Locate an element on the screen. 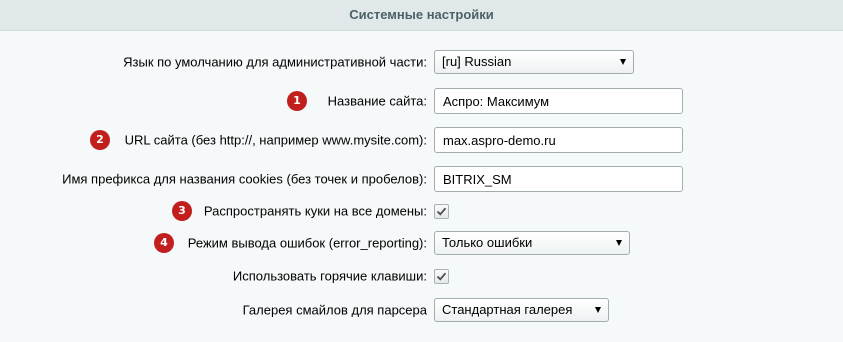  callout-badge-4: 4 is located at coordinates (164, 243).